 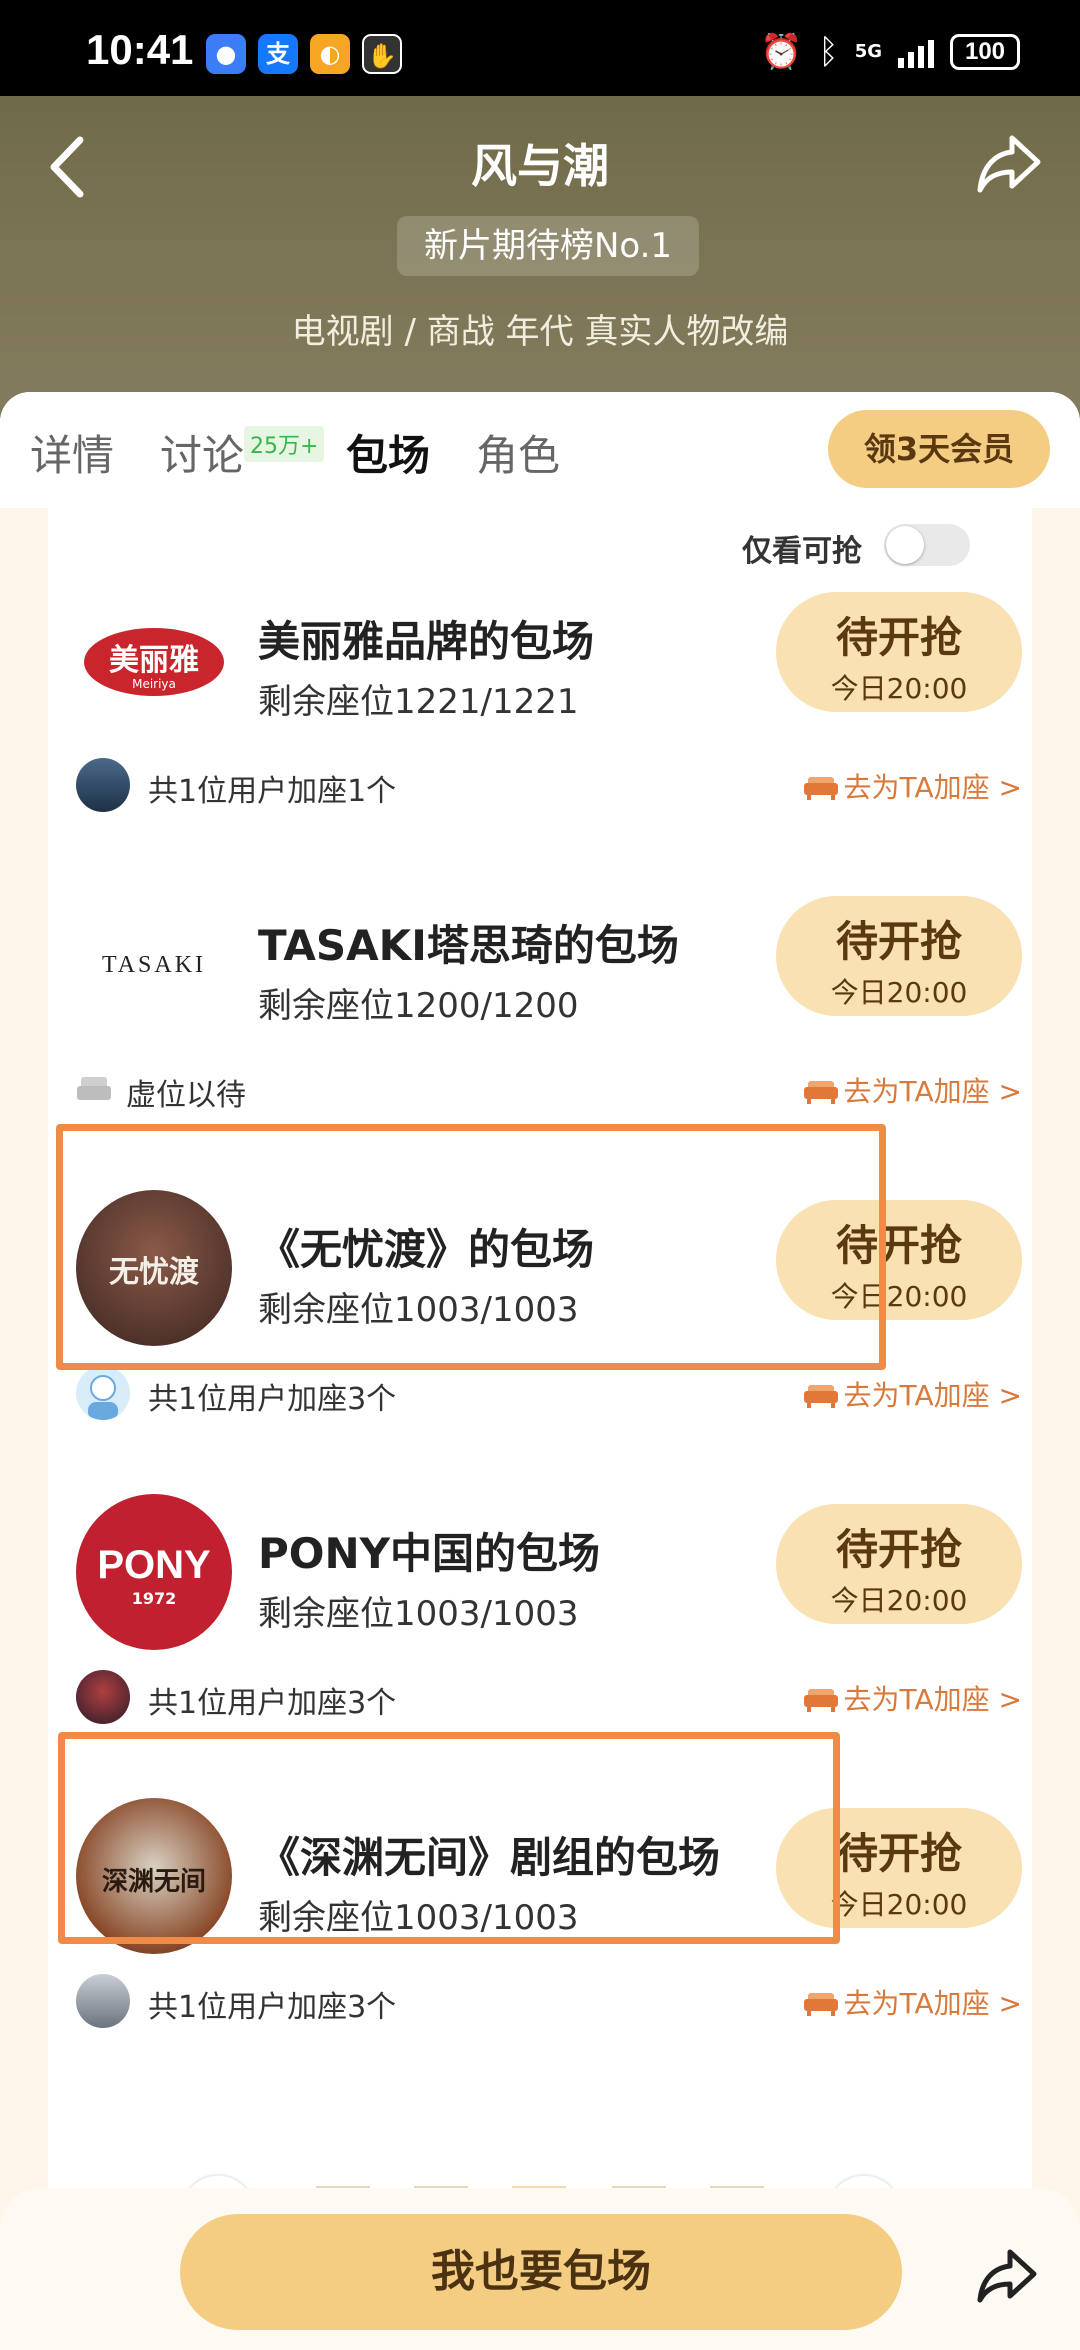 What do you see at coordinates (94, 1088) in the screenshot?
I see `empty-seat-icon` at bounding box center [94, 1088].